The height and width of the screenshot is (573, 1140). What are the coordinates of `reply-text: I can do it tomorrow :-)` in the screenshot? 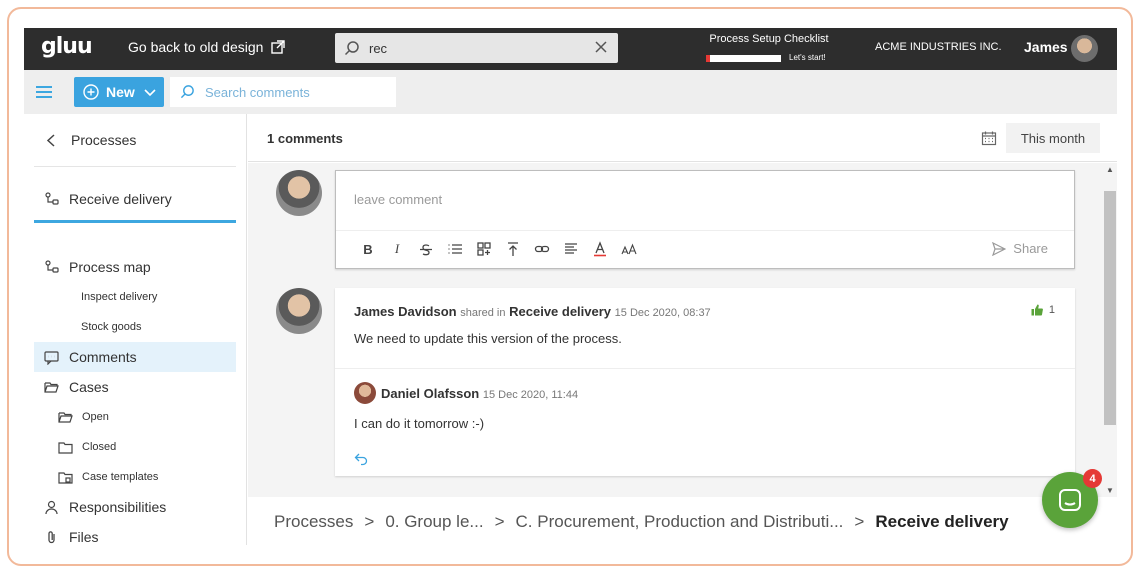 It's located at (419, 423).